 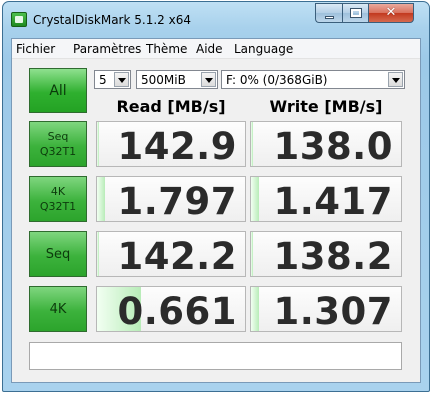 What do you see at coordinates (58, 144) in the screenshot?
I see `test-seq-q32t1-button: Seq Q32T1` at bounding box center [58, 144].